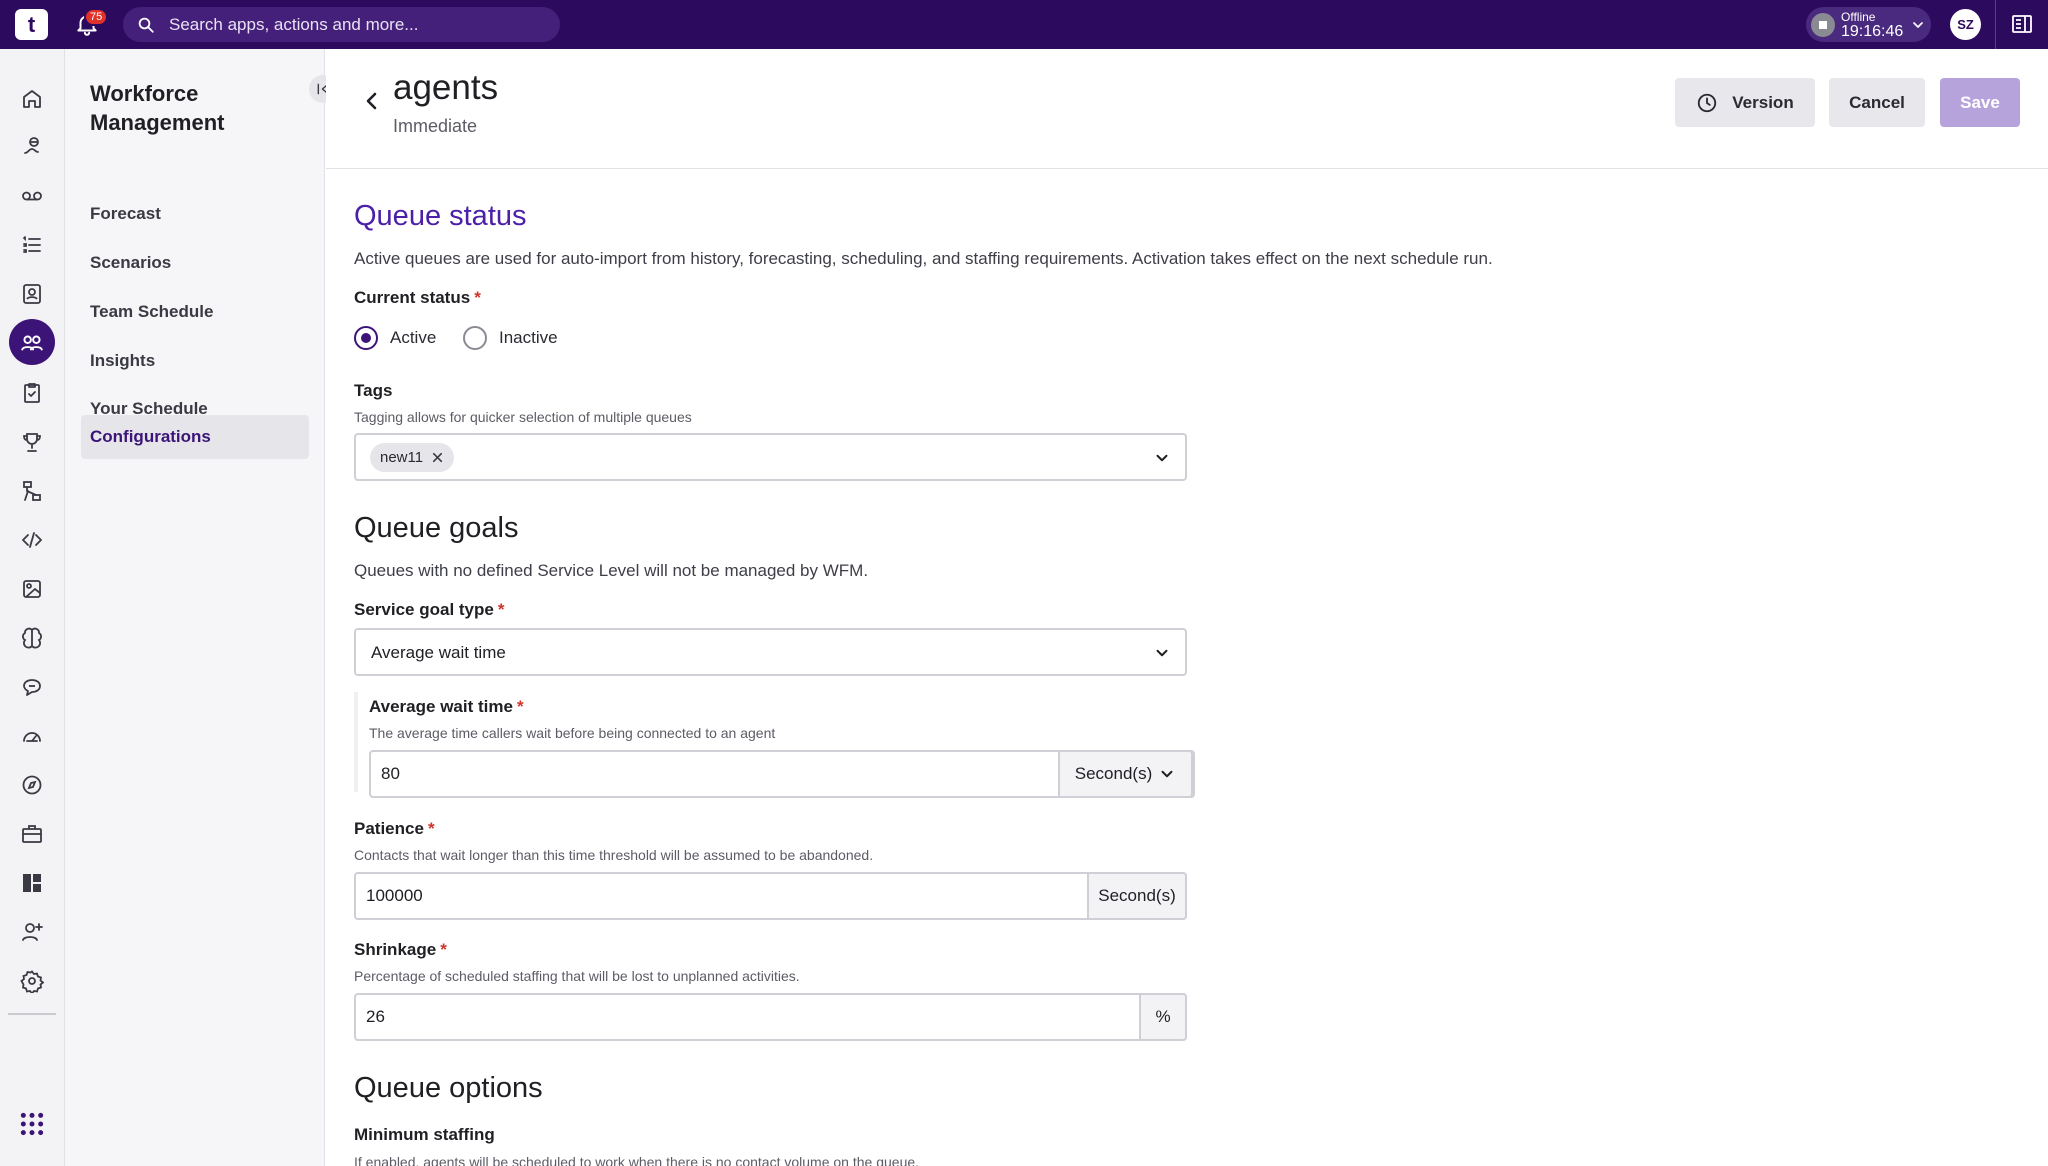 The height and width of the screenshot is (1166, 2048). What do you see at coordinates (373, 390) in the screenshot?
I see `tags-label: Tags` at bounding box center [373, 390].